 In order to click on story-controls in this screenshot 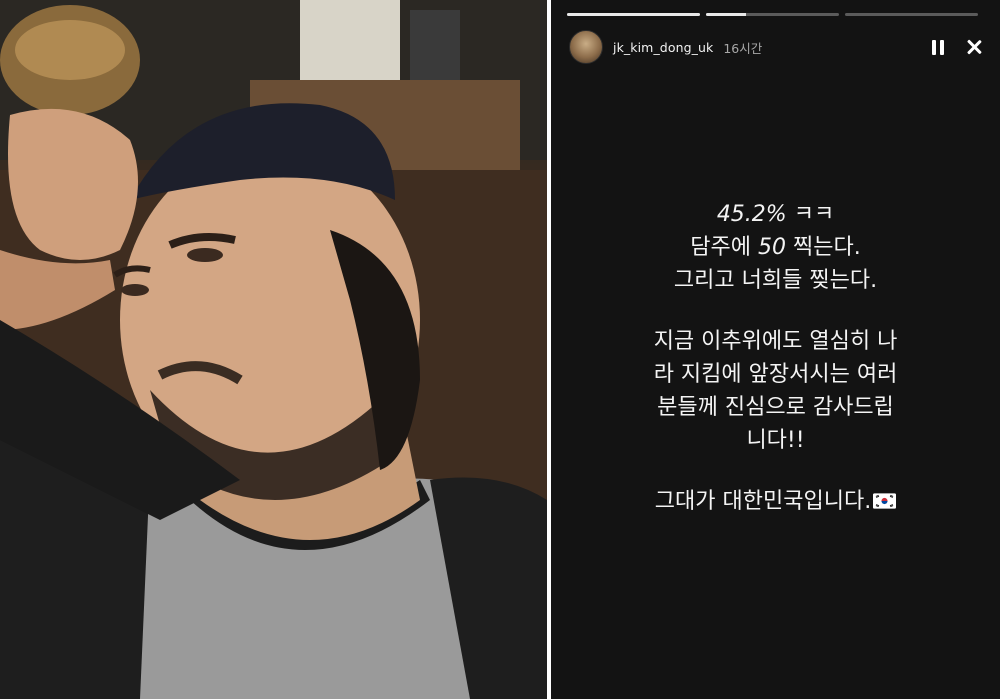, I will do `click(957, 47)`.